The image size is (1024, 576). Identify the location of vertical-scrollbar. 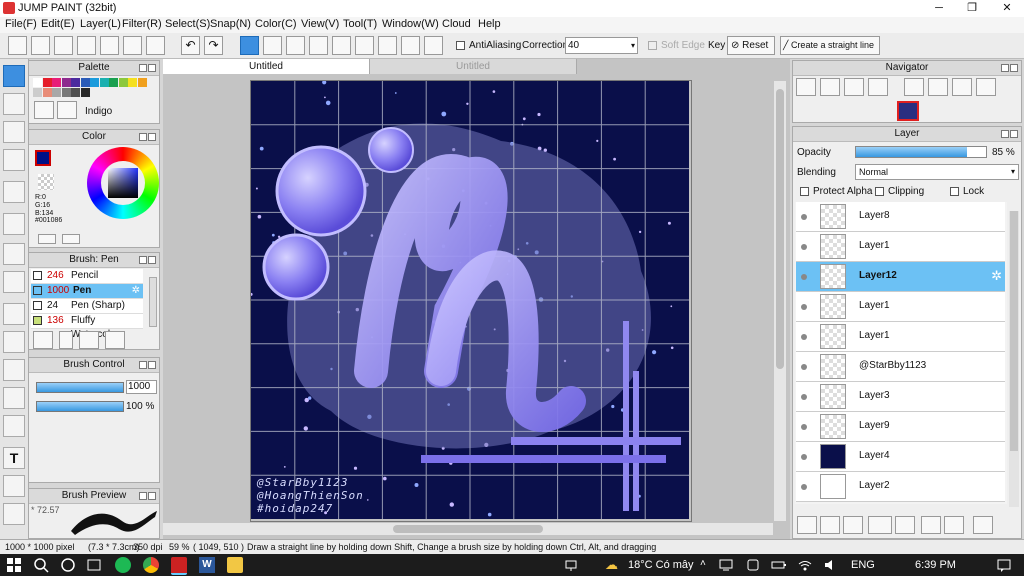
(780, 301).